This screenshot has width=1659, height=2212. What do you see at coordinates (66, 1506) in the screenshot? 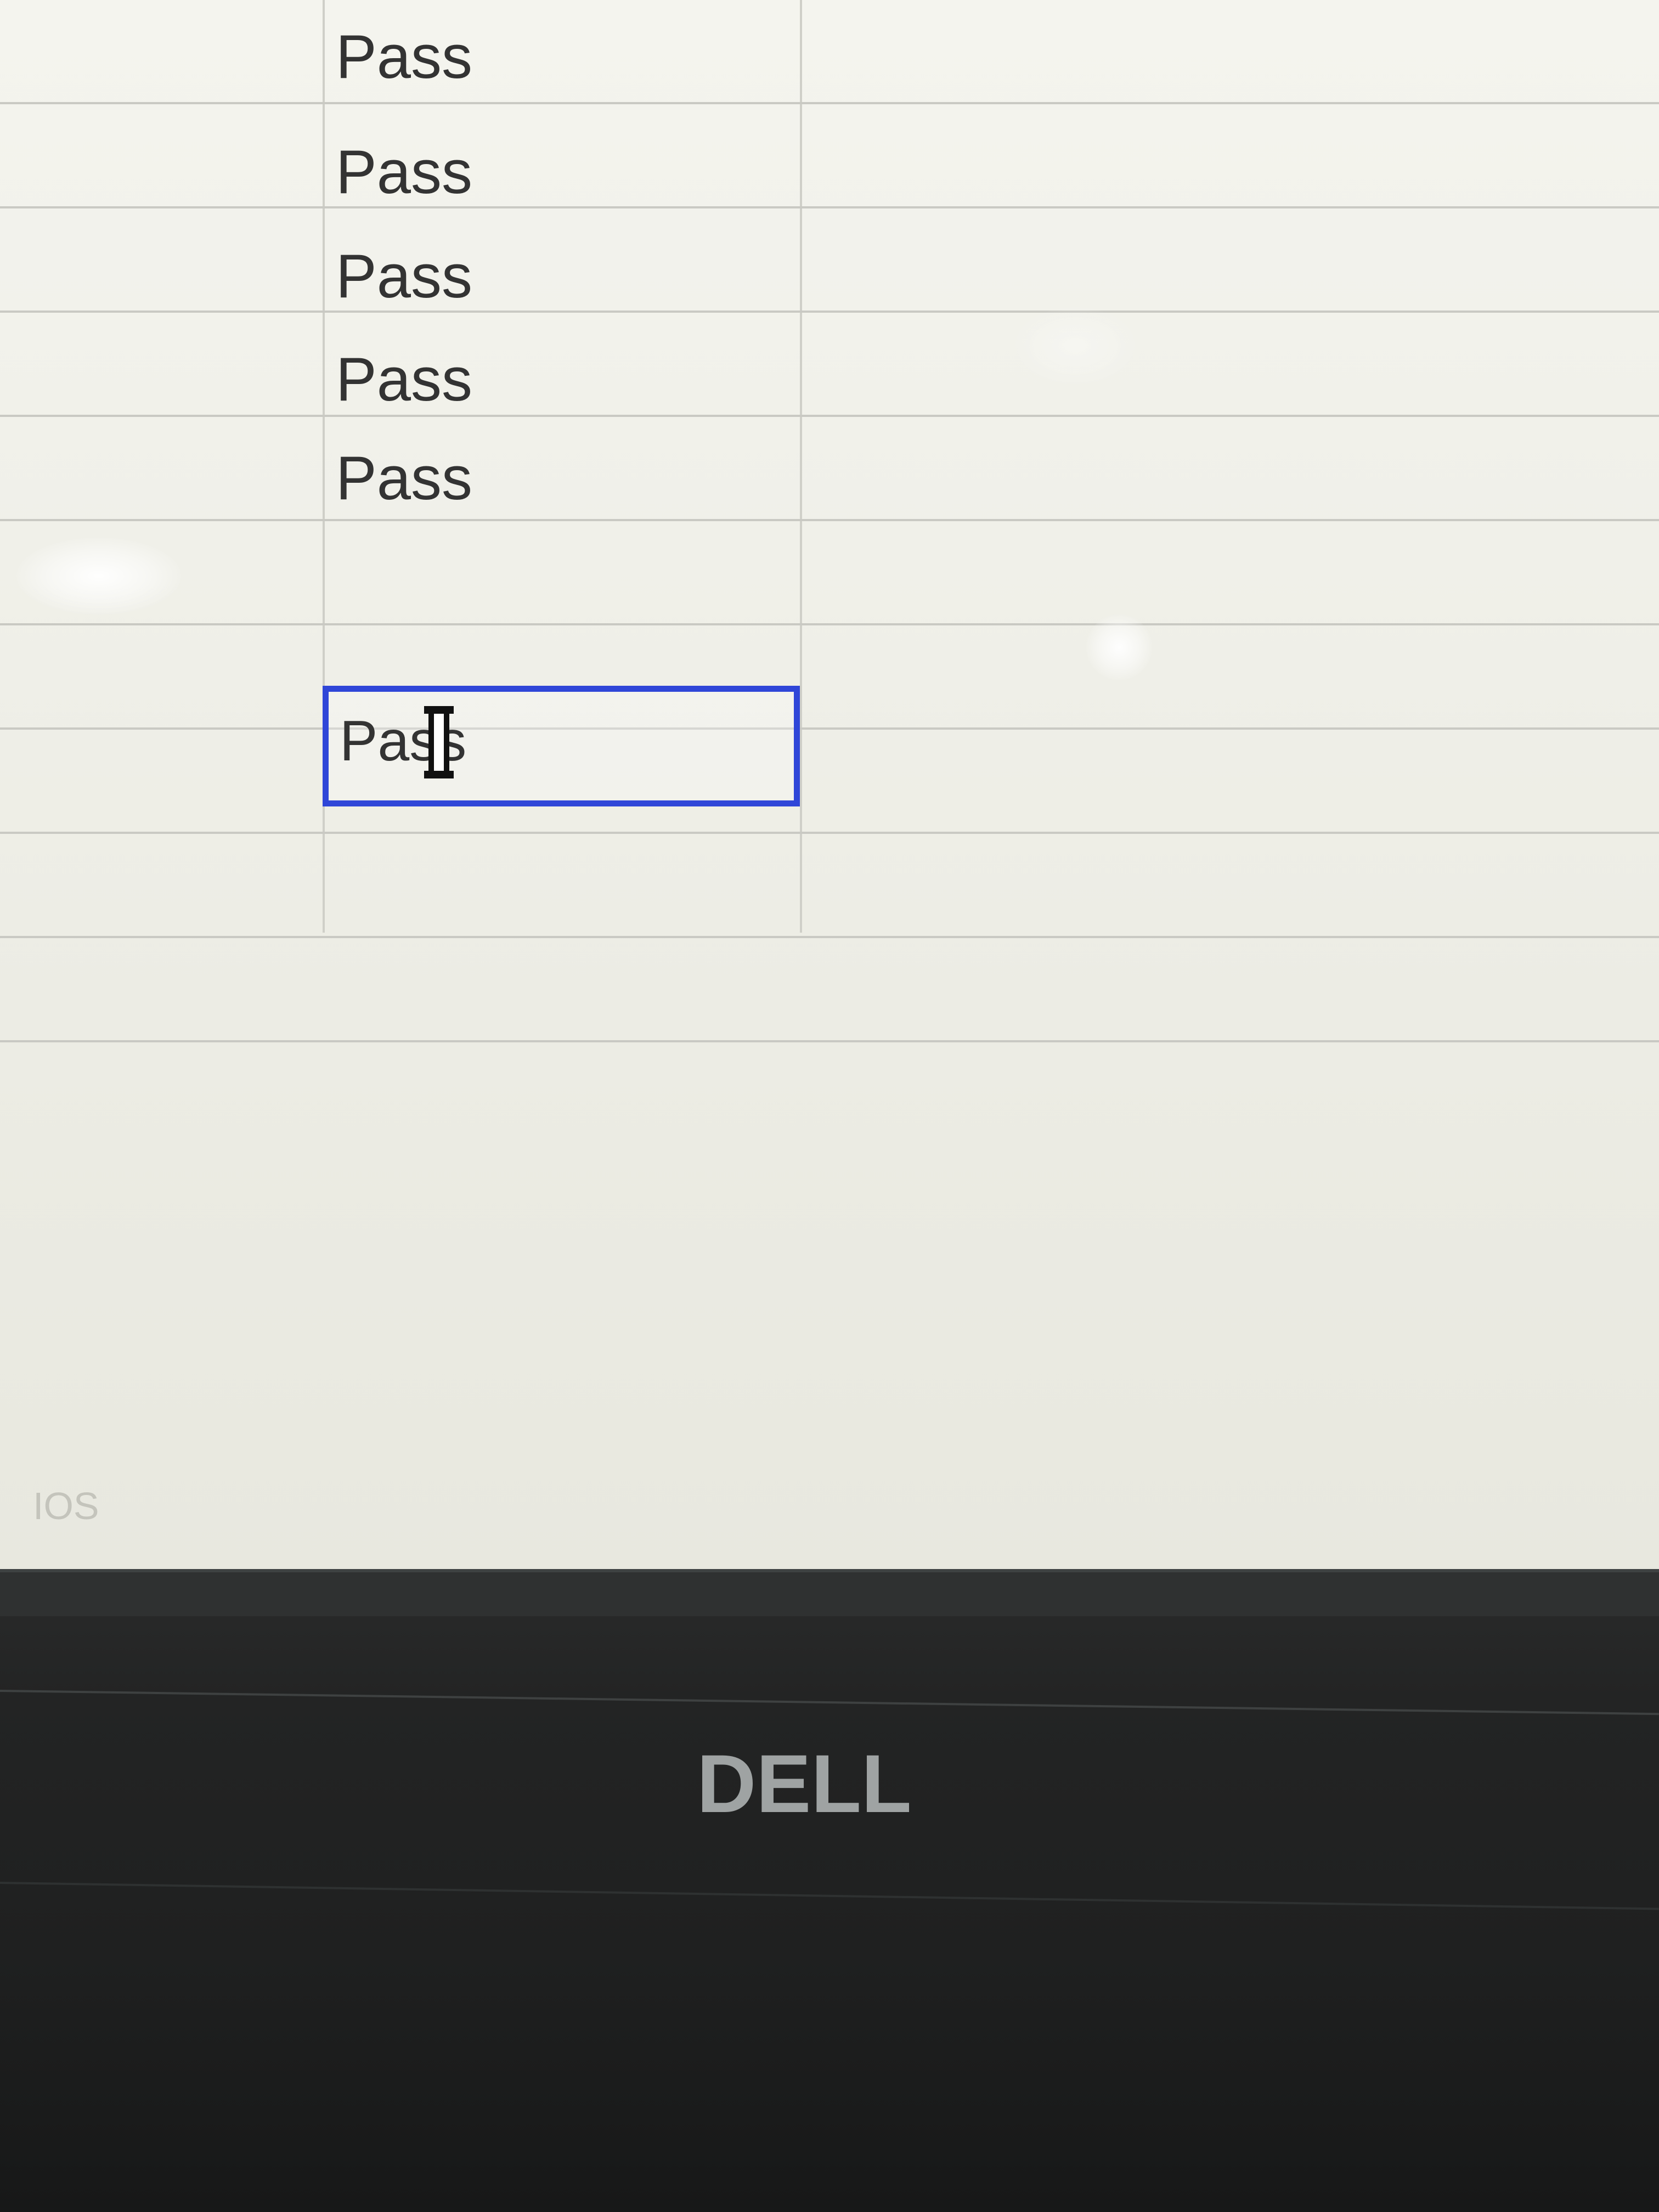
I see `sheet-tab: IOS` at bounding box center [66, 1506].